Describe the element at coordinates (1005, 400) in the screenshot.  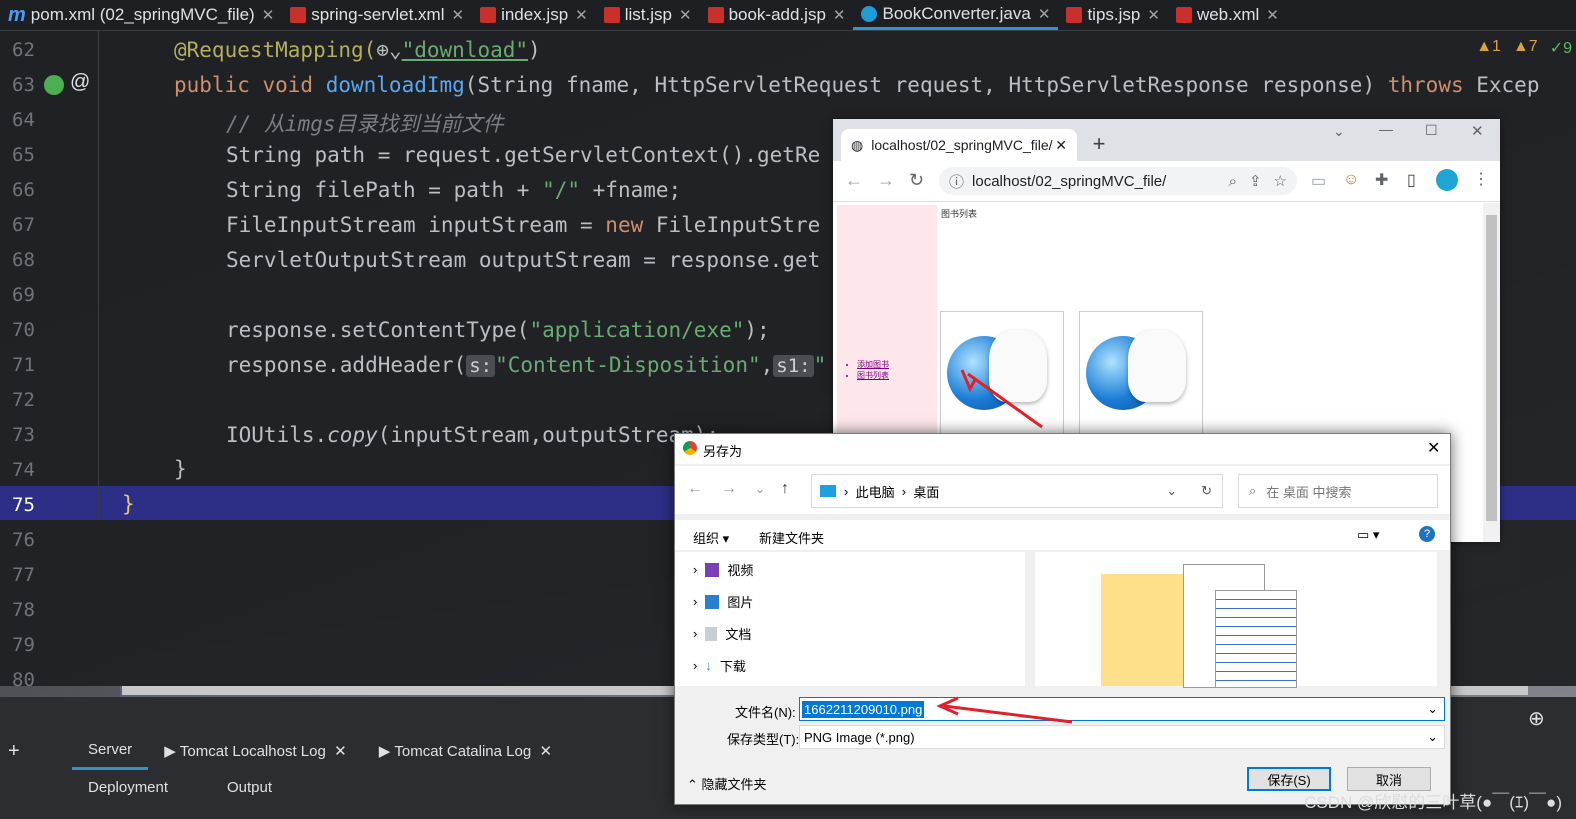
I see `red-arrow-to-download` at that location.